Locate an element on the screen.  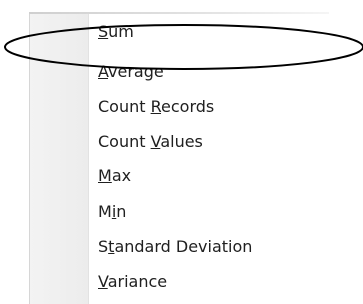
access-key: A is located at coordinates (103, 71).